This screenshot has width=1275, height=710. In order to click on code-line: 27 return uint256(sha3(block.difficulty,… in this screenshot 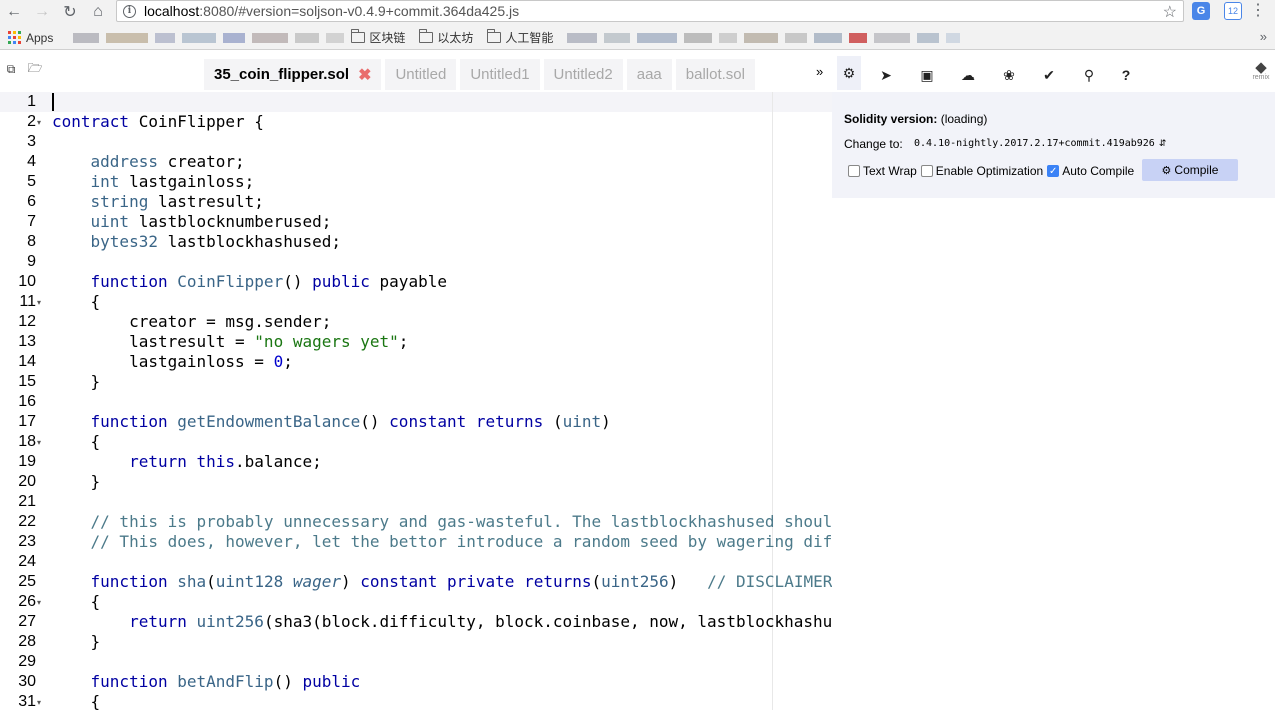, I will do `click(416, 622)`.